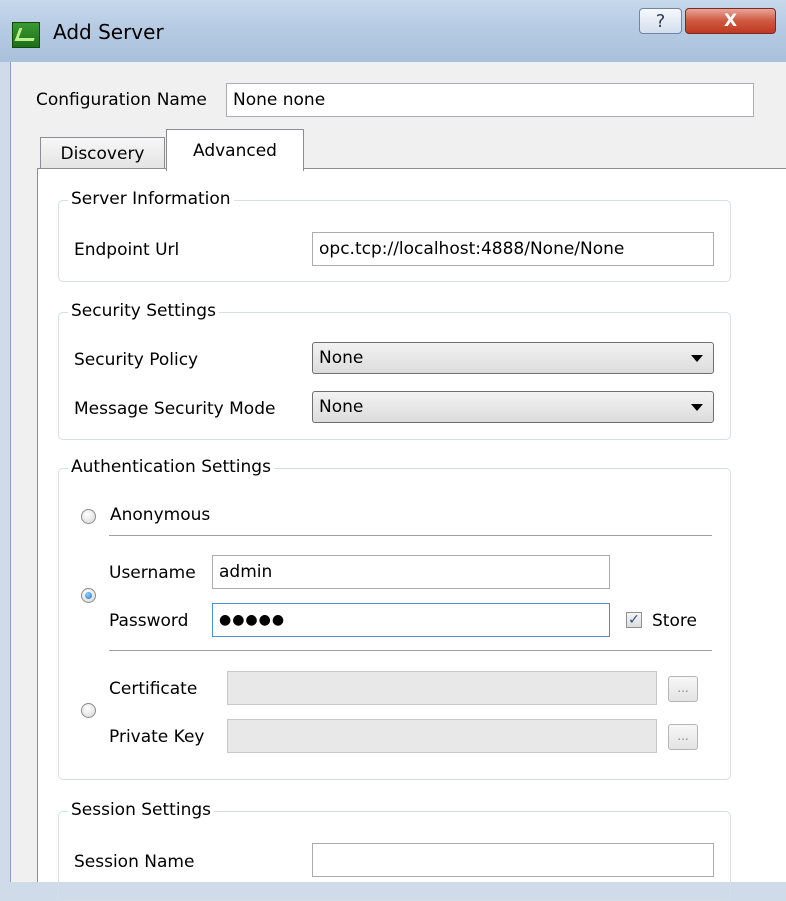 Image resolution: width=786 pixels, height=901 pixels. I want to click on certificate-label: Certificate, so click(153, 689).